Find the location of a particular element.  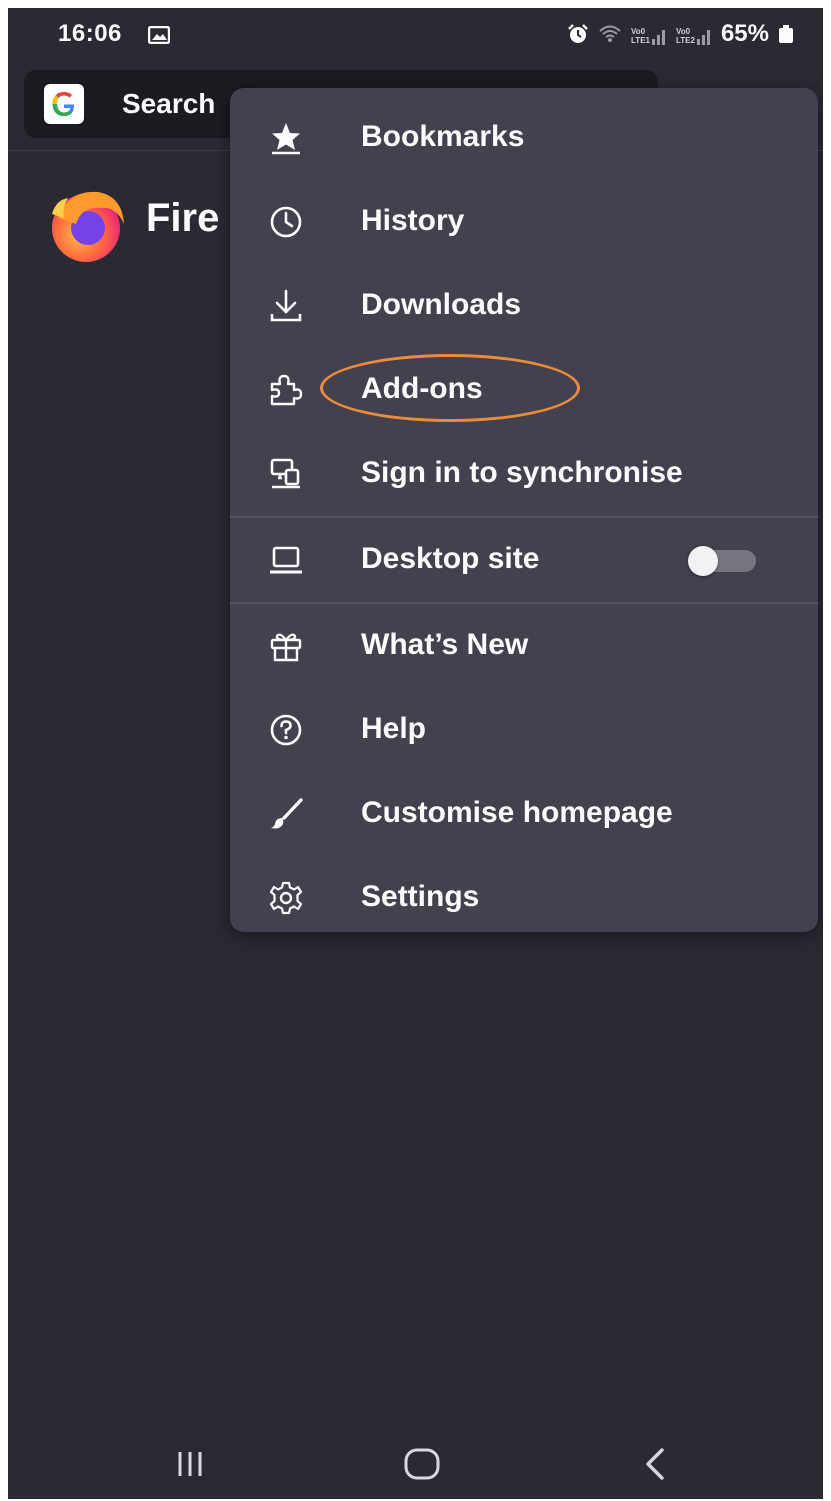

desktop-site-toggle is located at coordinates (723, 561).